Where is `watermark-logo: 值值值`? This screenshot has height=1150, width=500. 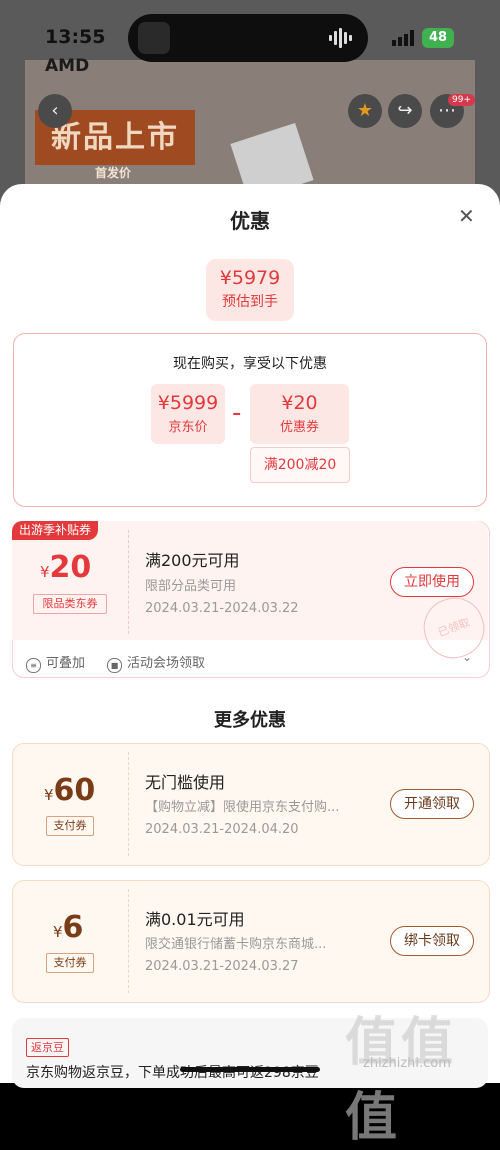 watermark-logo: 值值值 is located at coordinates (401, 1080).